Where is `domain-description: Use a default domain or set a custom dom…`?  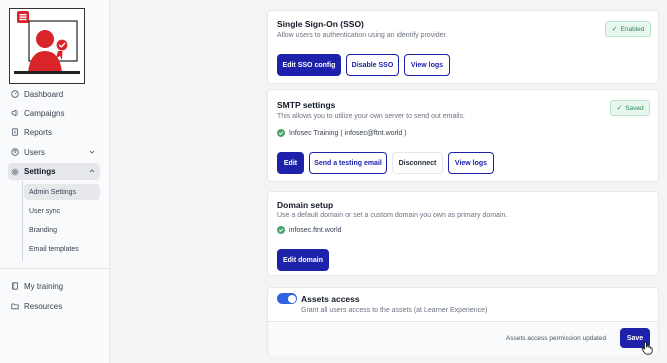
domain-description: Use a default domain or set a custom dom… is located at coordinates (392, 215).